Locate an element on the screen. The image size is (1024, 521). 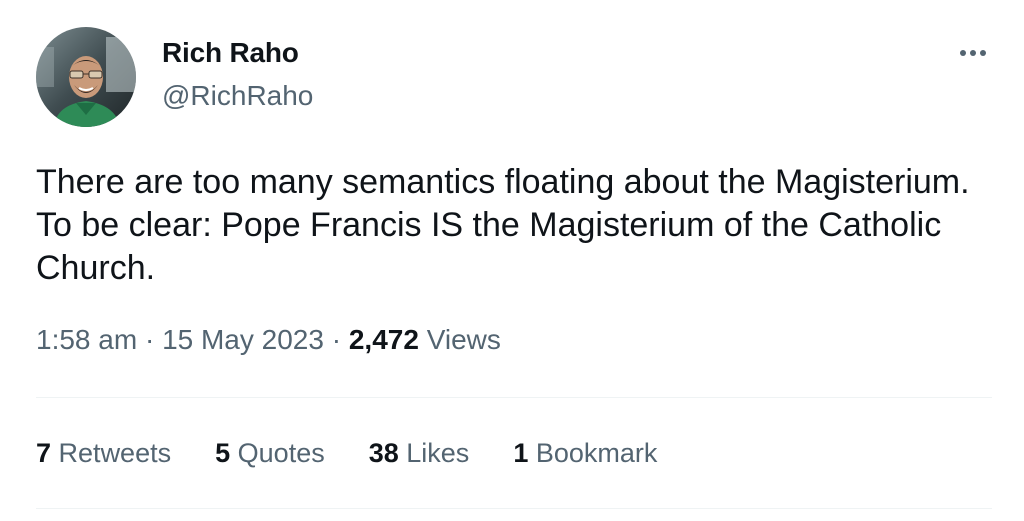
quotes-count: 5 is located at coordinates (223, 453).